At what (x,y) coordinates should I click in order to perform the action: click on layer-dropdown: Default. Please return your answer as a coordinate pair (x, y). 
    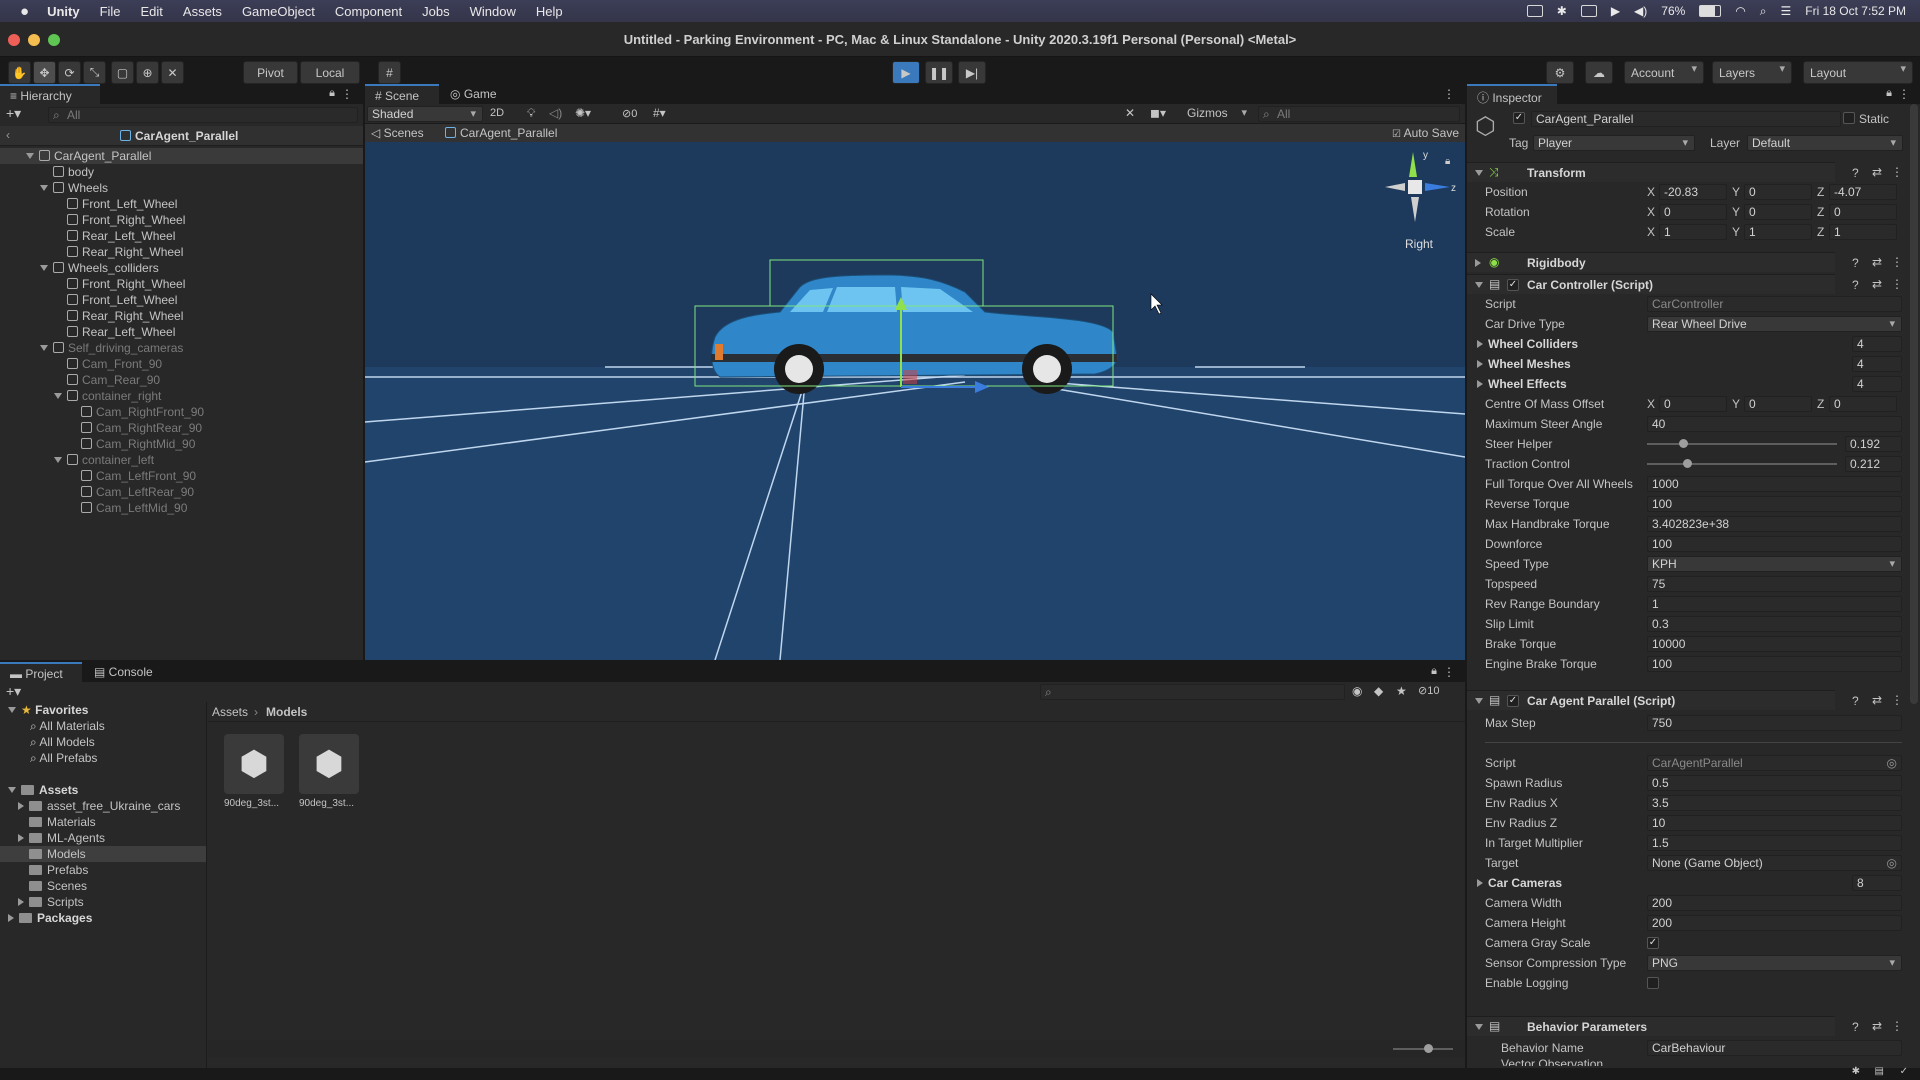
    Looking at the image, I should click on (1825, 143).